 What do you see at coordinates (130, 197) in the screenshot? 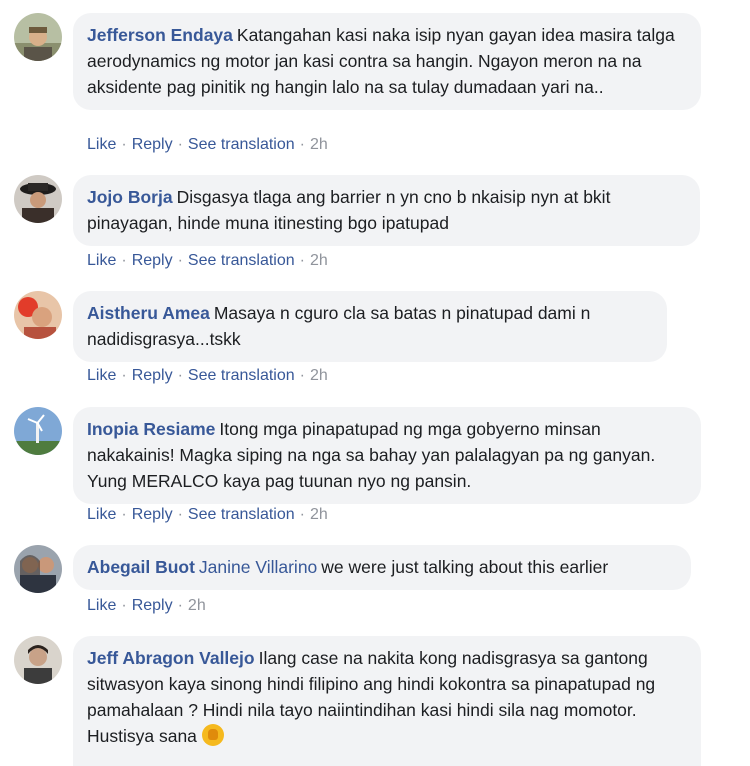
I see `comment-author-link: Jojo Borja` at bounding box center [130, 197].